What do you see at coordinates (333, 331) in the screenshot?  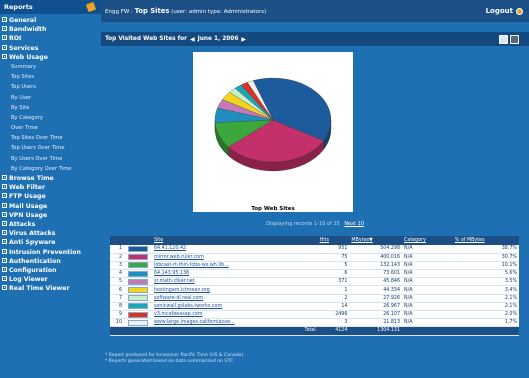 I see `total-hits: 4124` at bounding box center [333, 331].